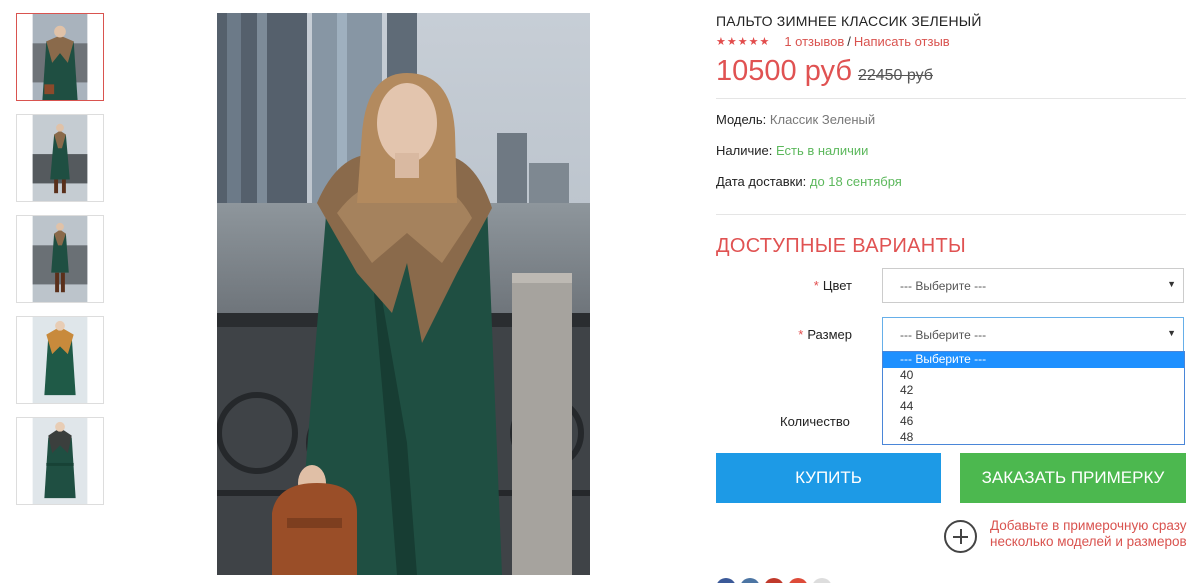 This screenshot has height=583, width=1201. Describe the element at coordinates (1033, 422) in the screenshot. I see `size-option: 46` at that location.